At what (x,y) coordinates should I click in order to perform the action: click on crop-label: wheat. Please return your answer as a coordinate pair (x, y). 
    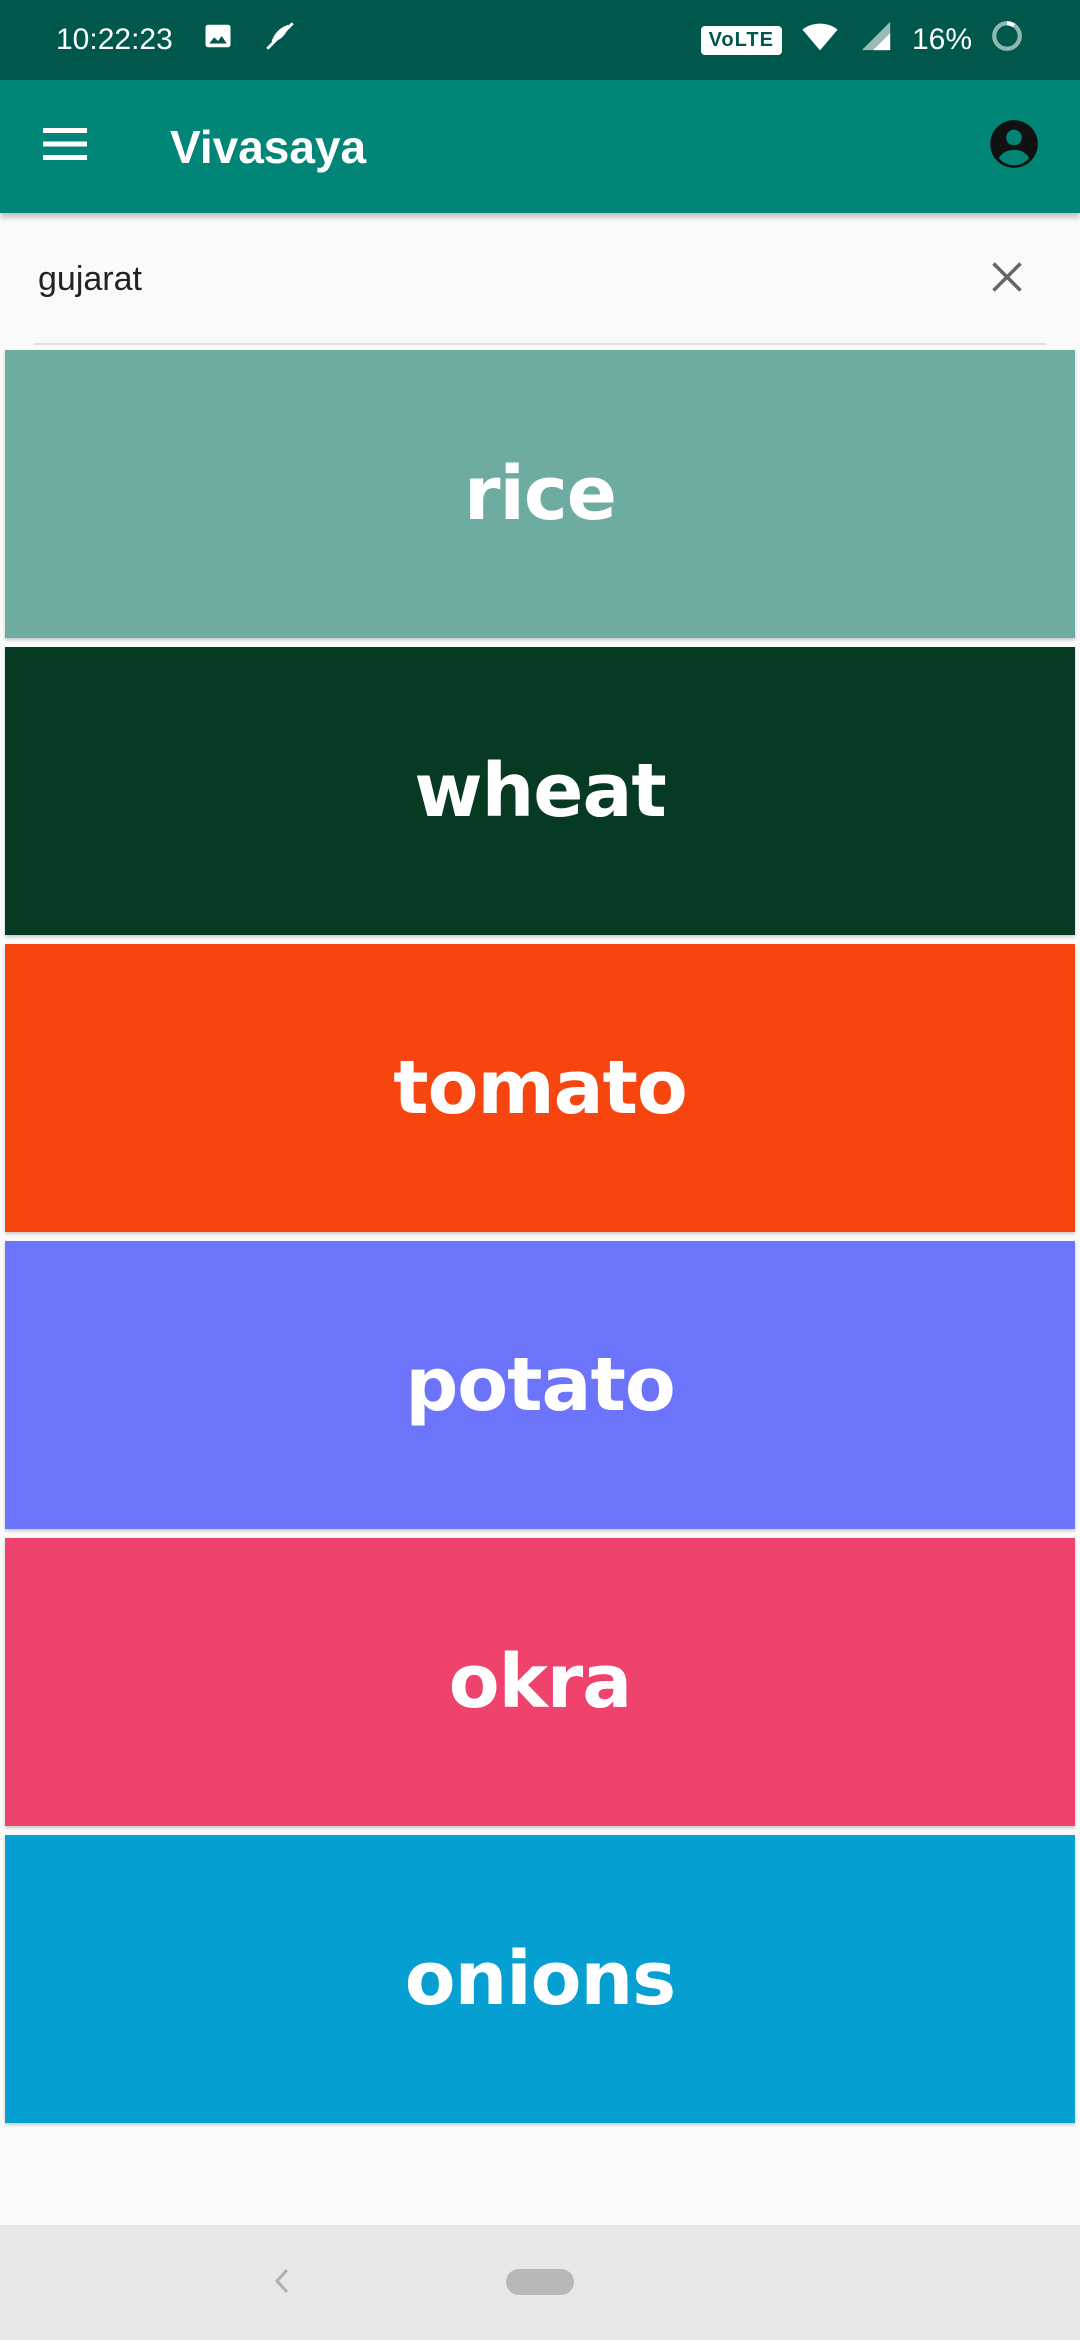
    Looking at the image, I should click on (540, 791).